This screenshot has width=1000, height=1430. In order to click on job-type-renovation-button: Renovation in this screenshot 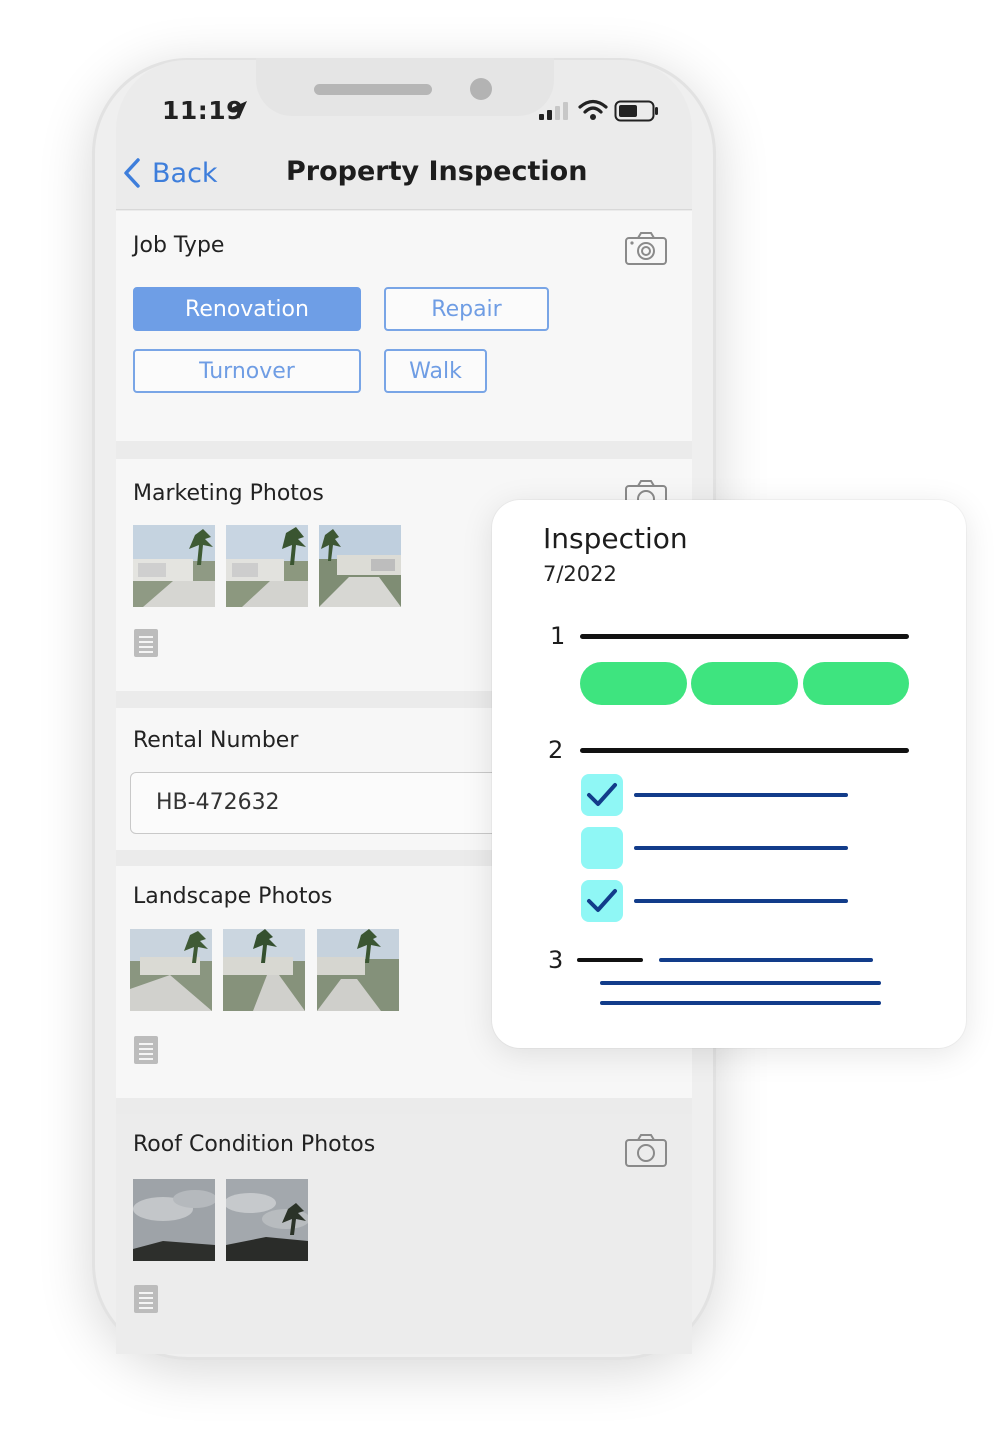, I will do `click(247, 309)`.